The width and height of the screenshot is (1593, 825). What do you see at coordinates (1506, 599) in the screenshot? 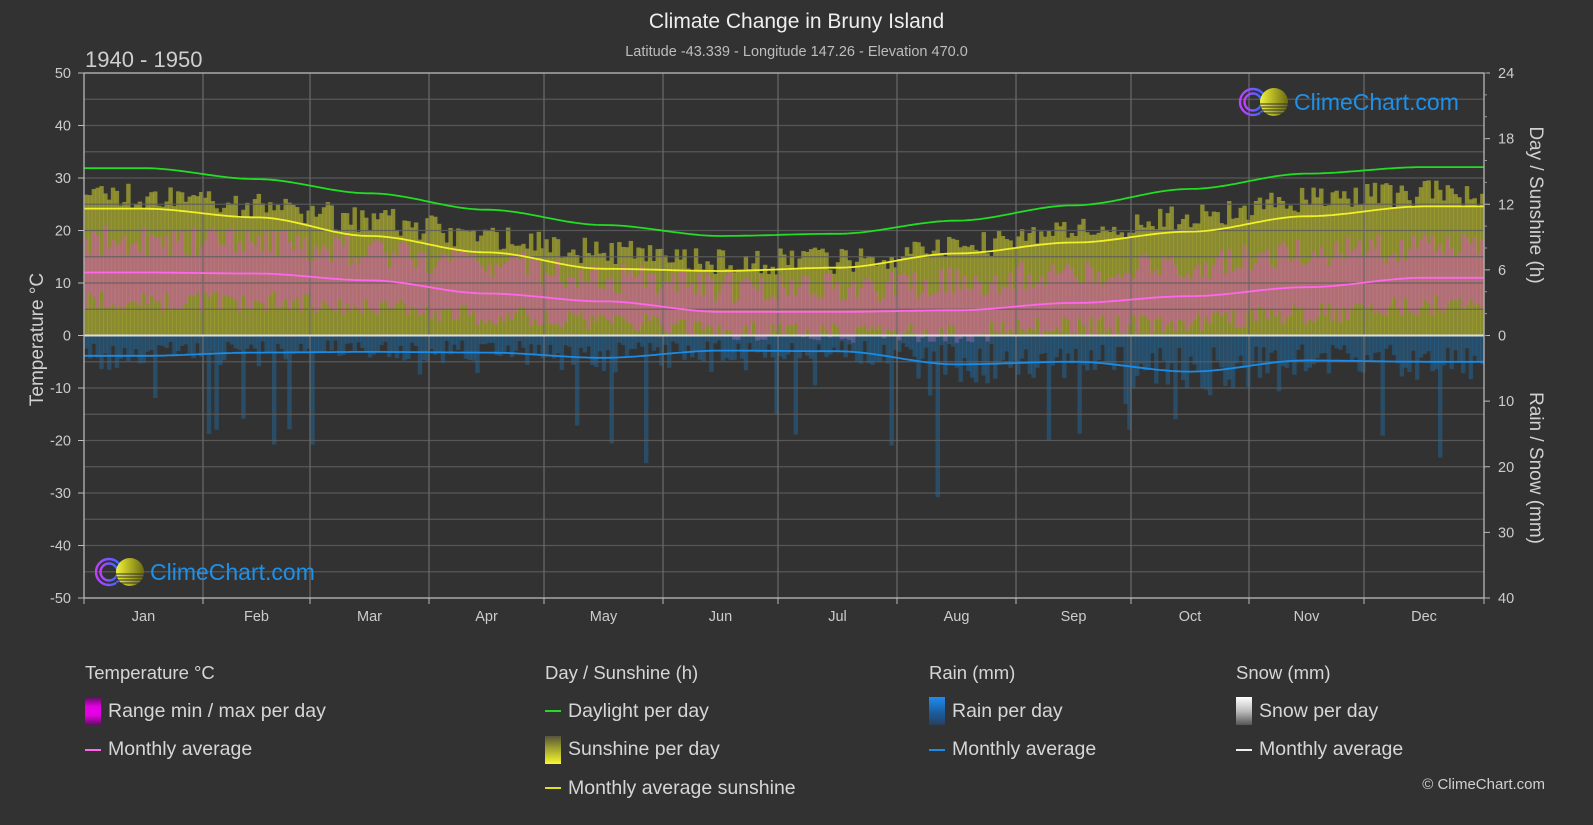
I see `right-tick-label: 40` at bounding box center [1506, 599].